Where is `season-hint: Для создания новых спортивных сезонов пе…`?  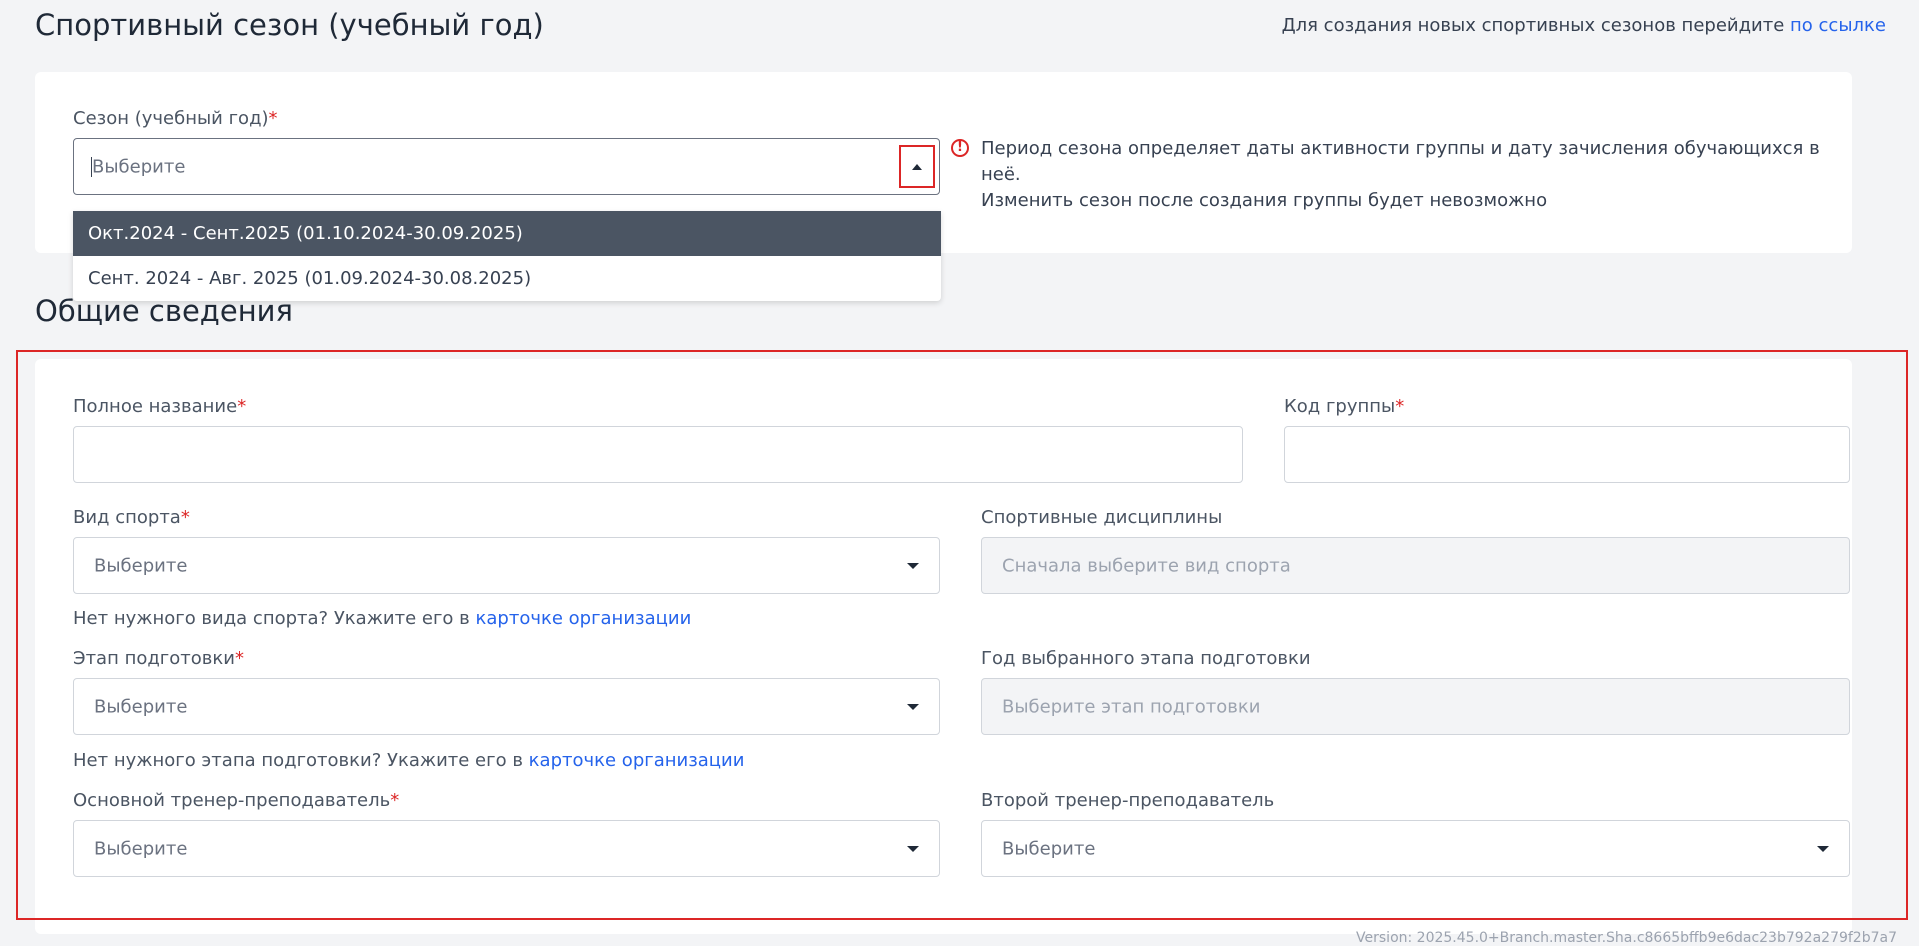 season-hint: Для создания новых спортивных сезонов пе… is located at coordinates (1584, 25).